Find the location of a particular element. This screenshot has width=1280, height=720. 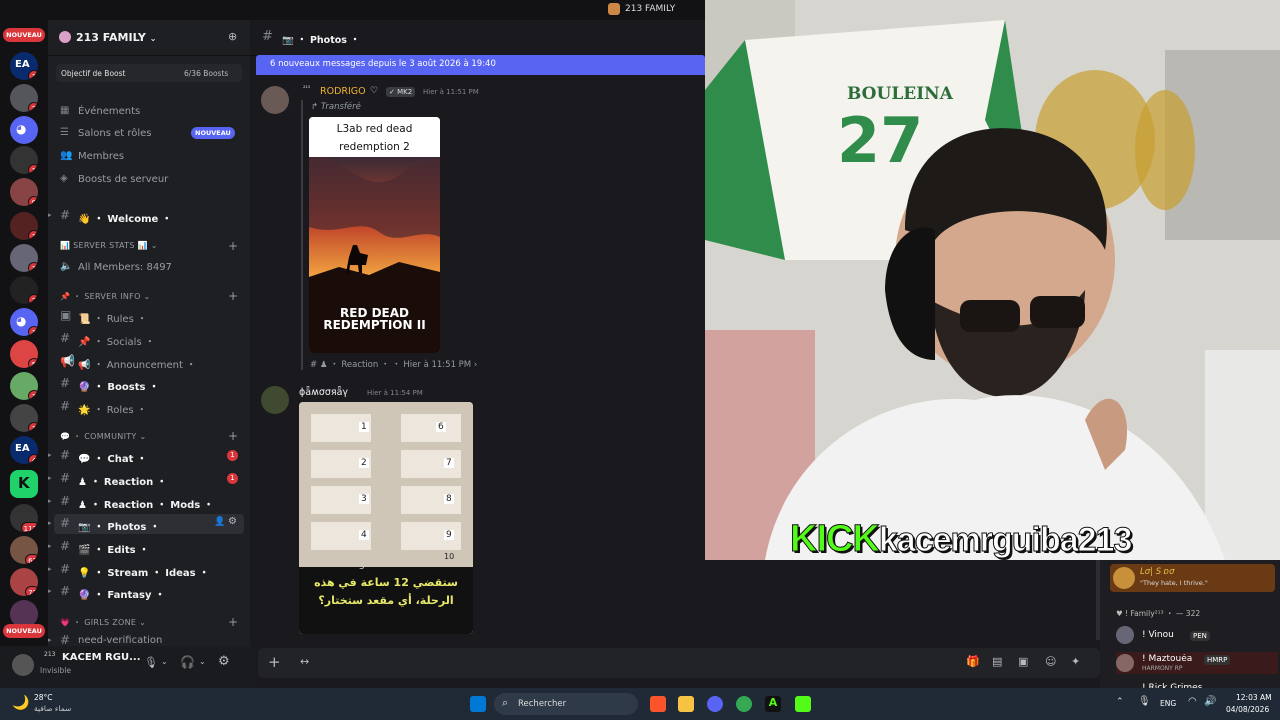

kick-icon is located at coordinates (803, 704).